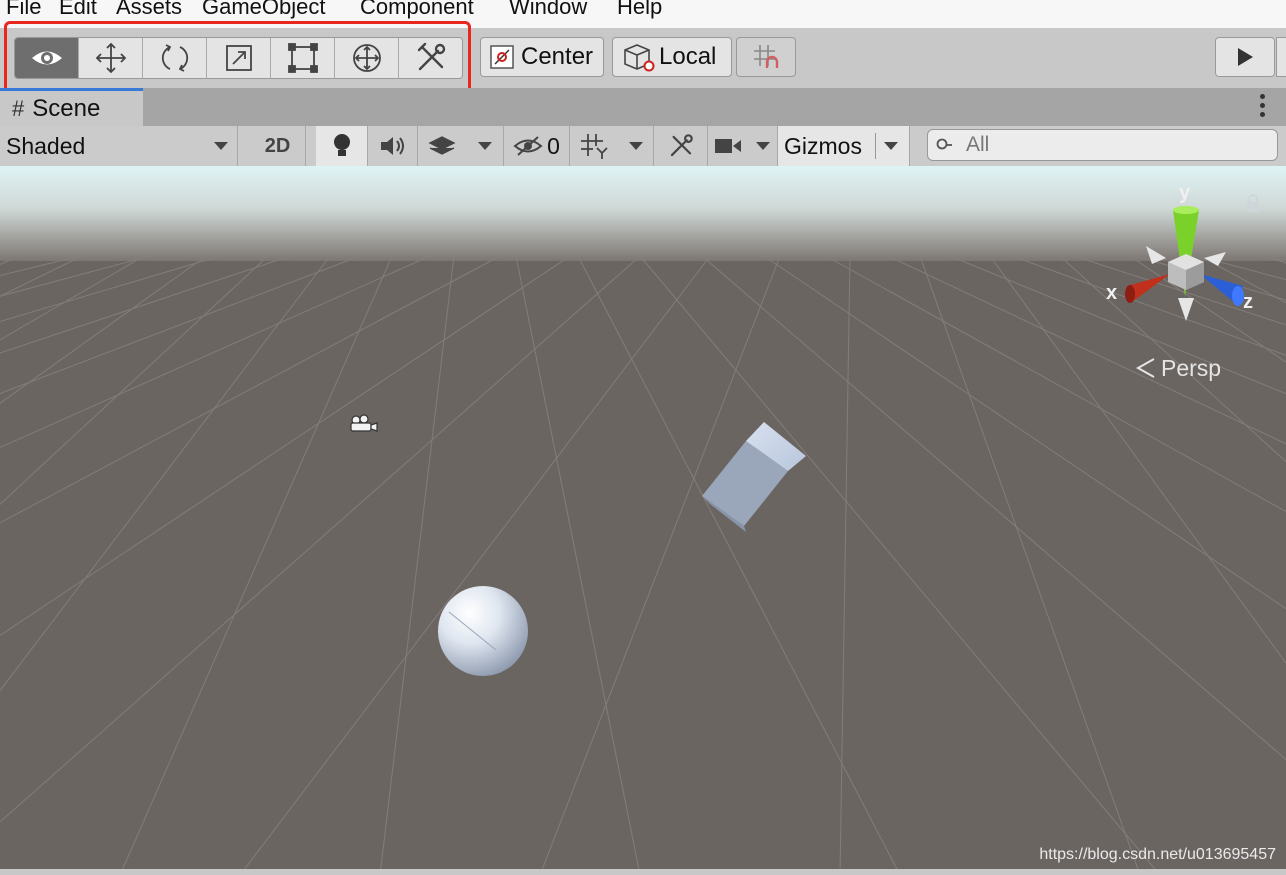  Describe the element at coordinates (643, 213) in the screenshot. I see `sky-horizon` at that location.